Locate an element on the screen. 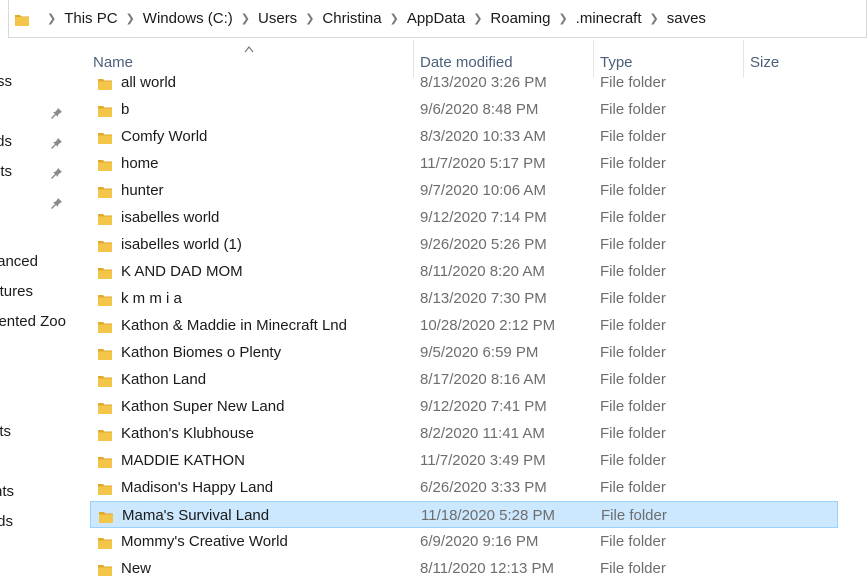  file-row: hunter 9/7/2020 10:06 AM File folder is located at coordinates (464, 190).